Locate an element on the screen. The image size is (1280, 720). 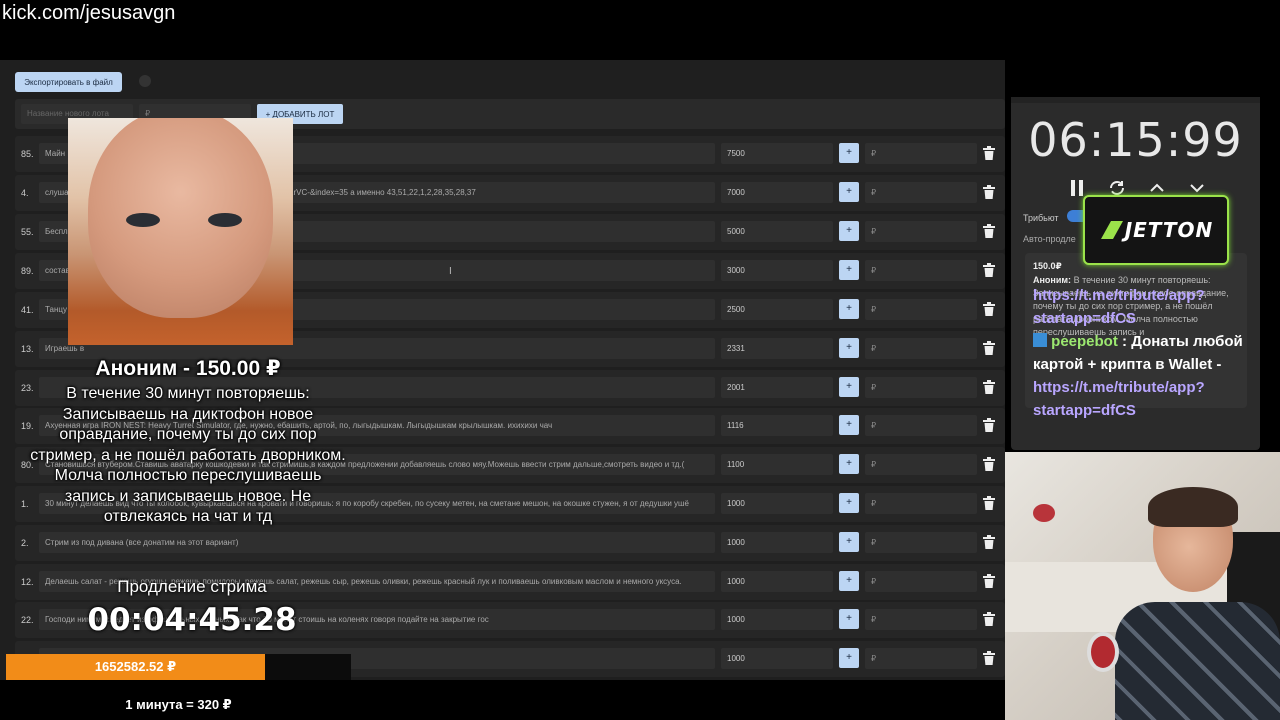
text-cursor-icon: I is located at coordinates (450, 271).